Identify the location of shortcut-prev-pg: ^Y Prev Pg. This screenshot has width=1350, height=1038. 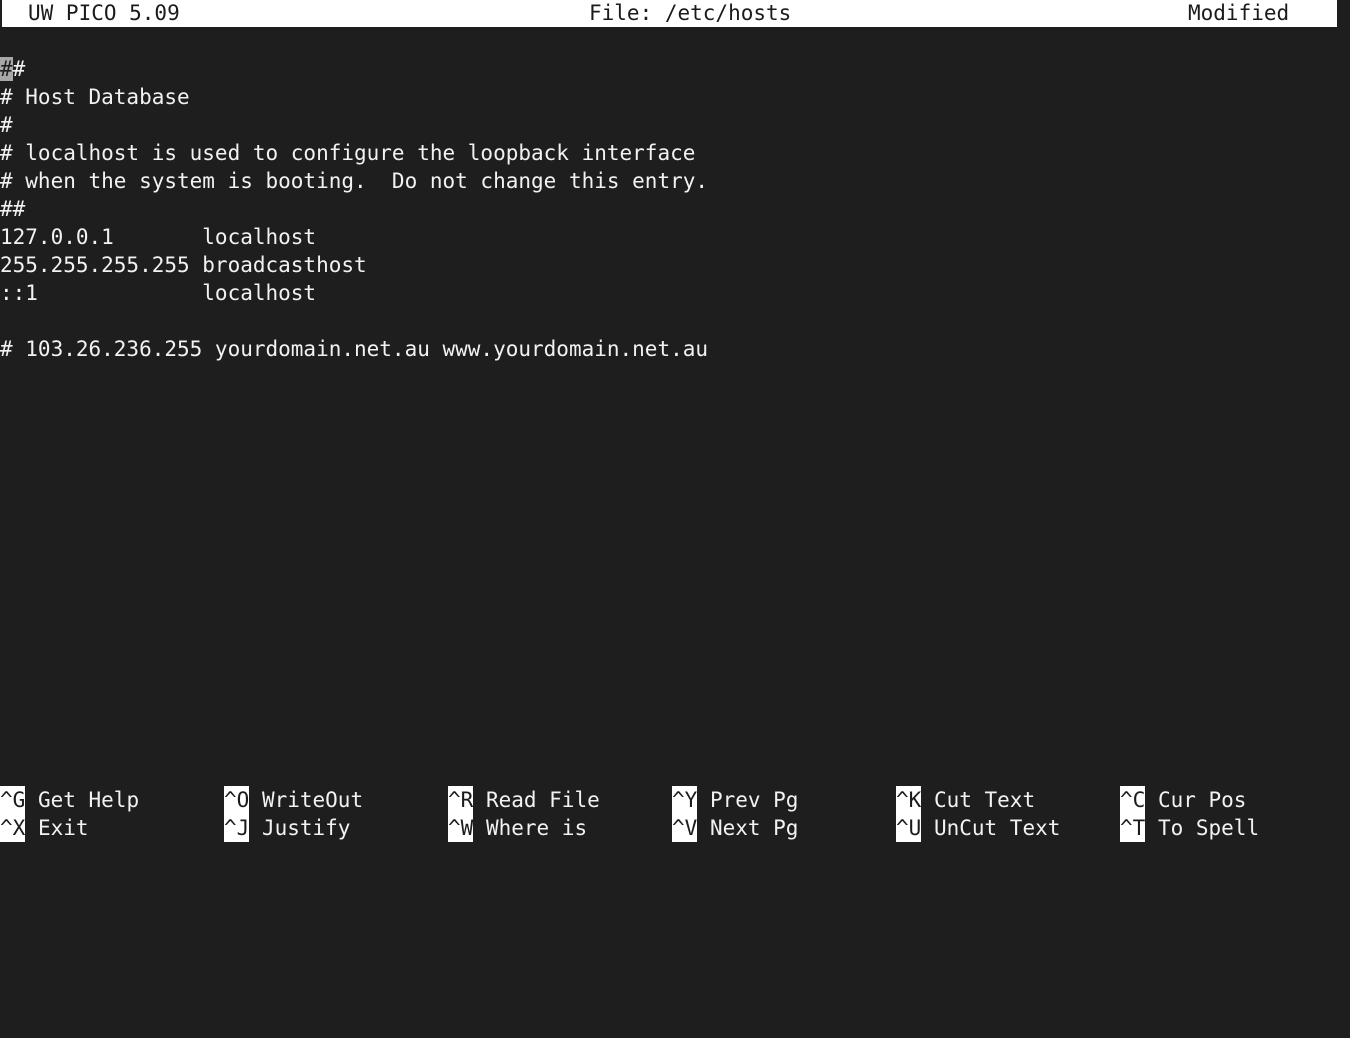
(735, 800).